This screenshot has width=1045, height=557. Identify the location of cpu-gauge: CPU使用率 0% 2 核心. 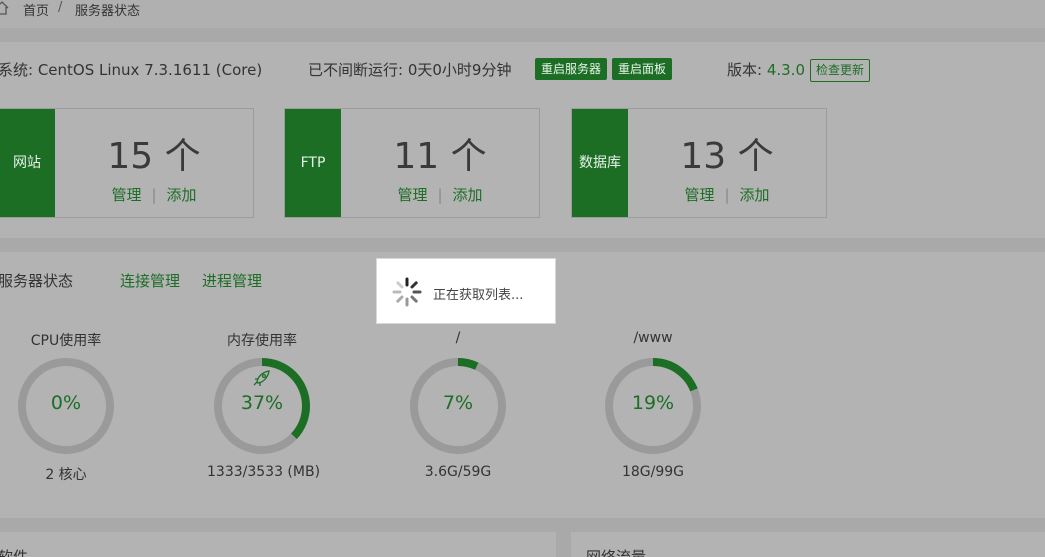
(66, 407).